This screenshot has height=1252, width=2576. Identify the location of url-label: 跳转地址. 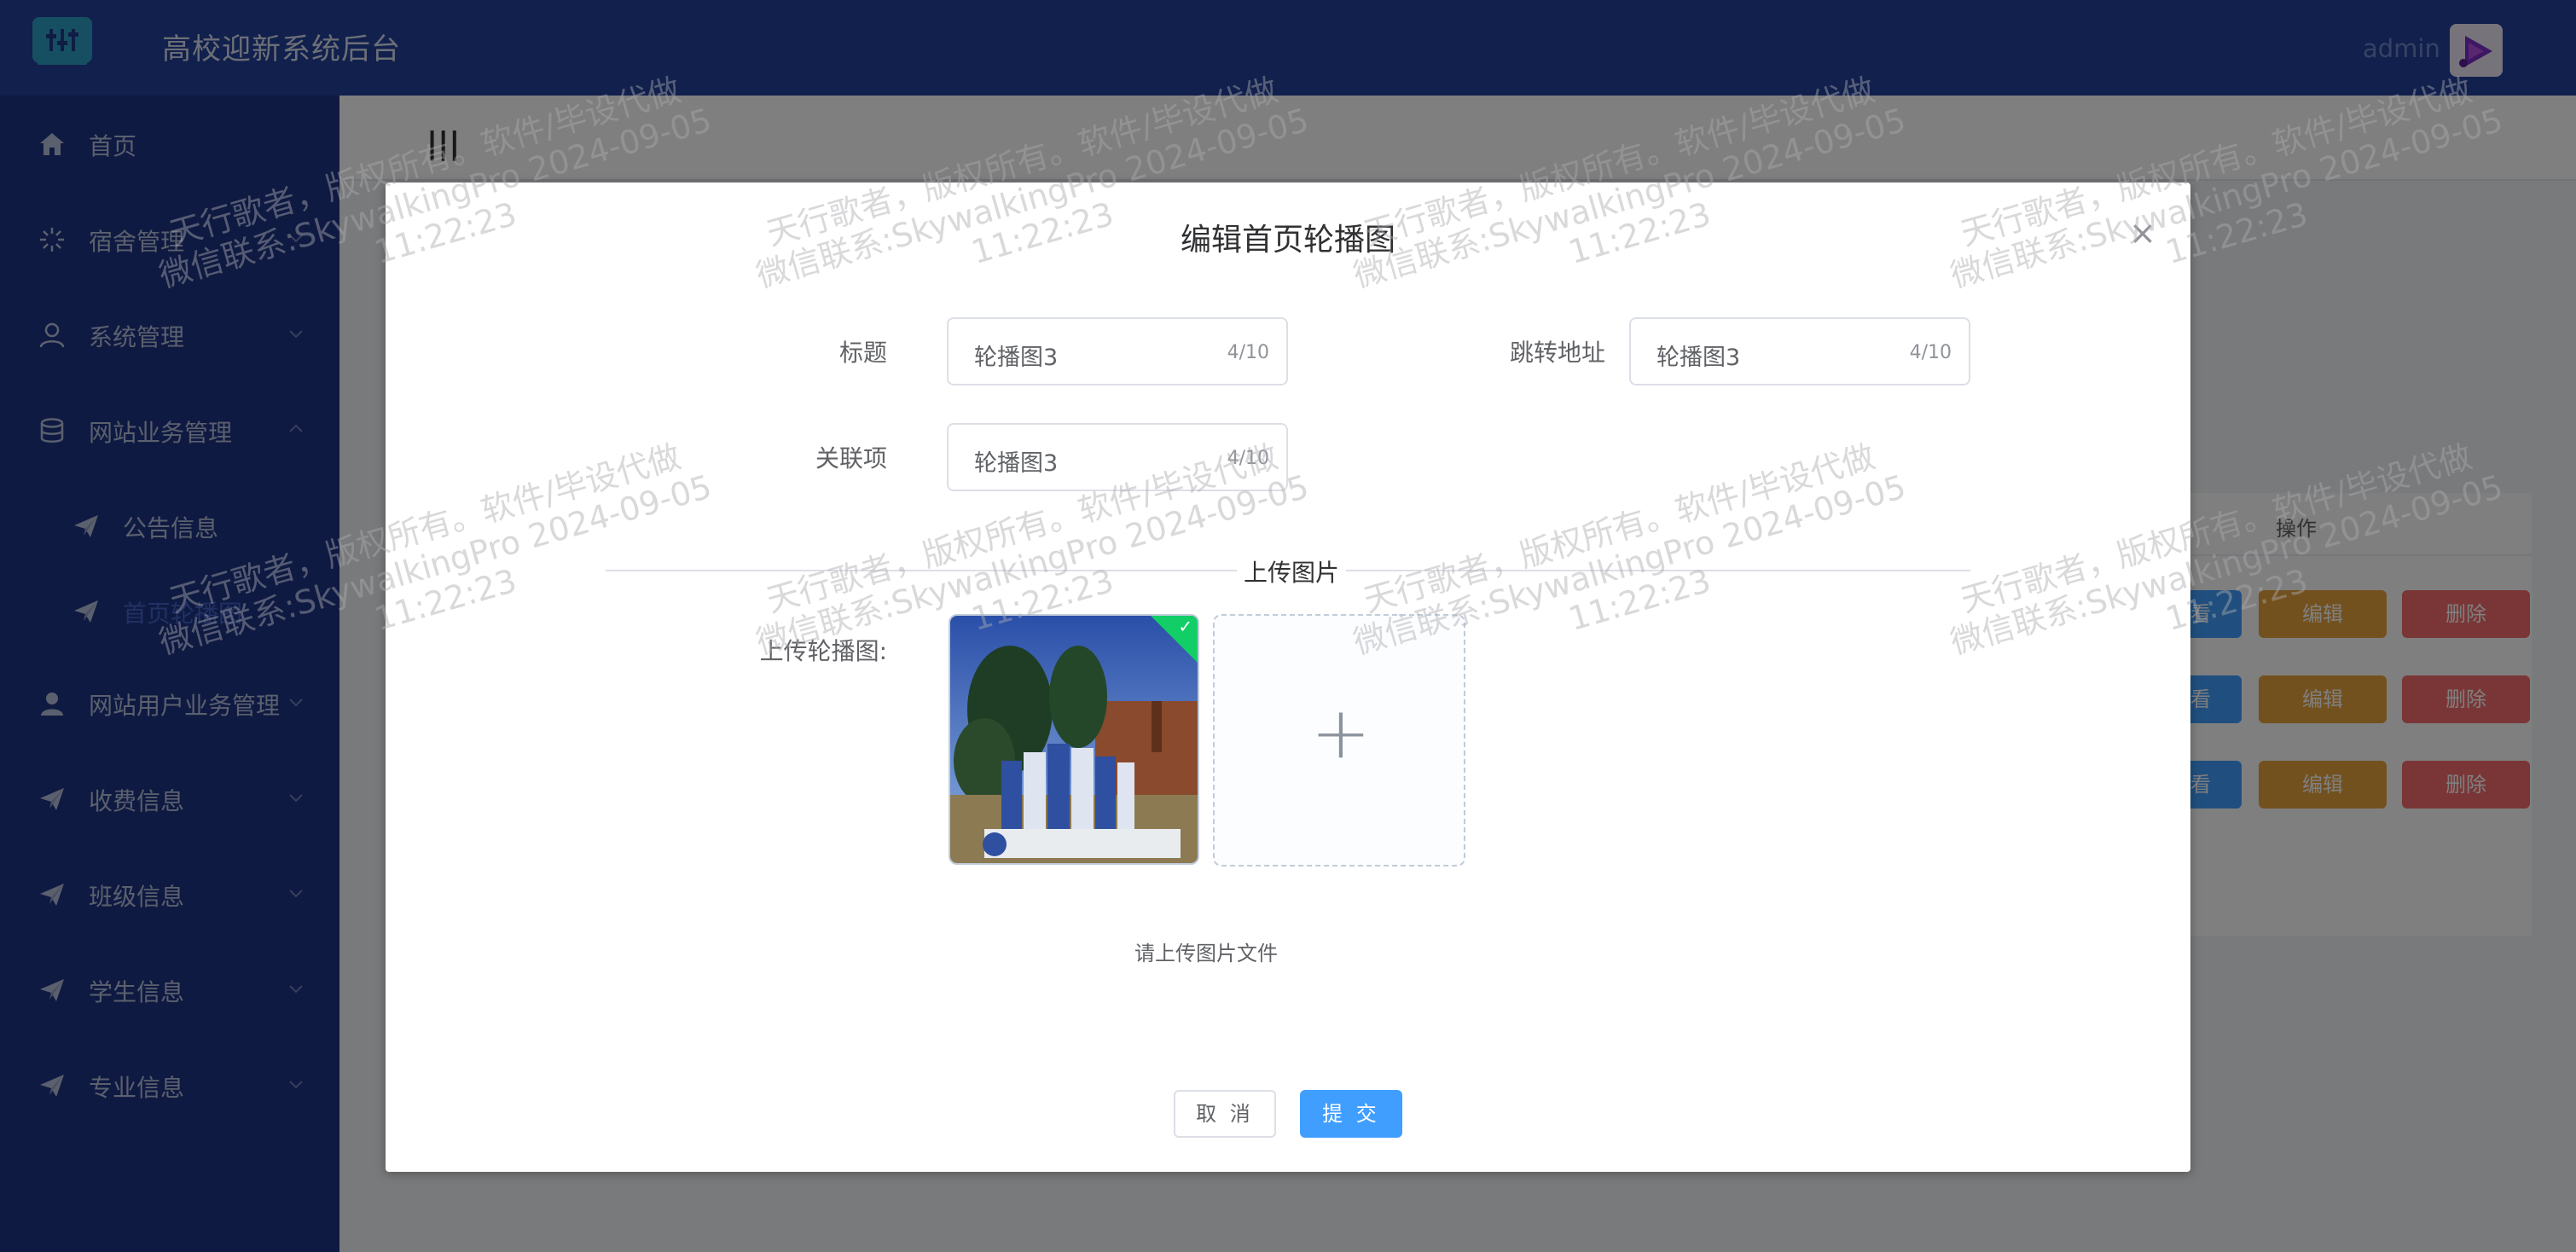
(1557, 353).